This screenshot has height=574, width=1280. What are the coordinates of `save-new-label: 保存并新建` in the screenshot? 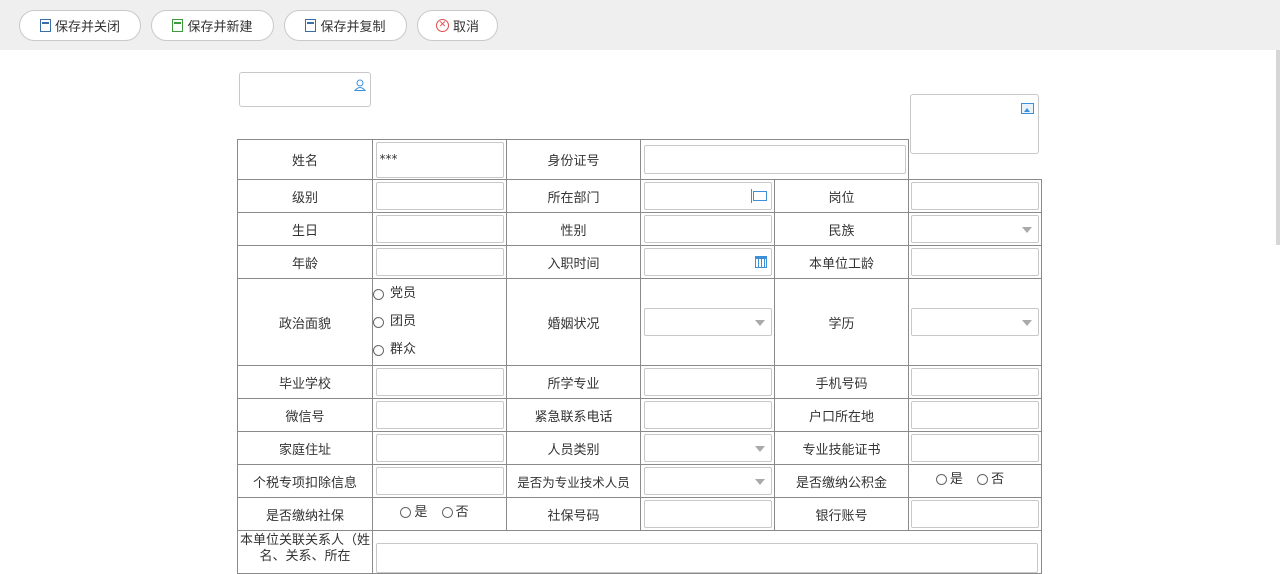 It's located at (220, 27).